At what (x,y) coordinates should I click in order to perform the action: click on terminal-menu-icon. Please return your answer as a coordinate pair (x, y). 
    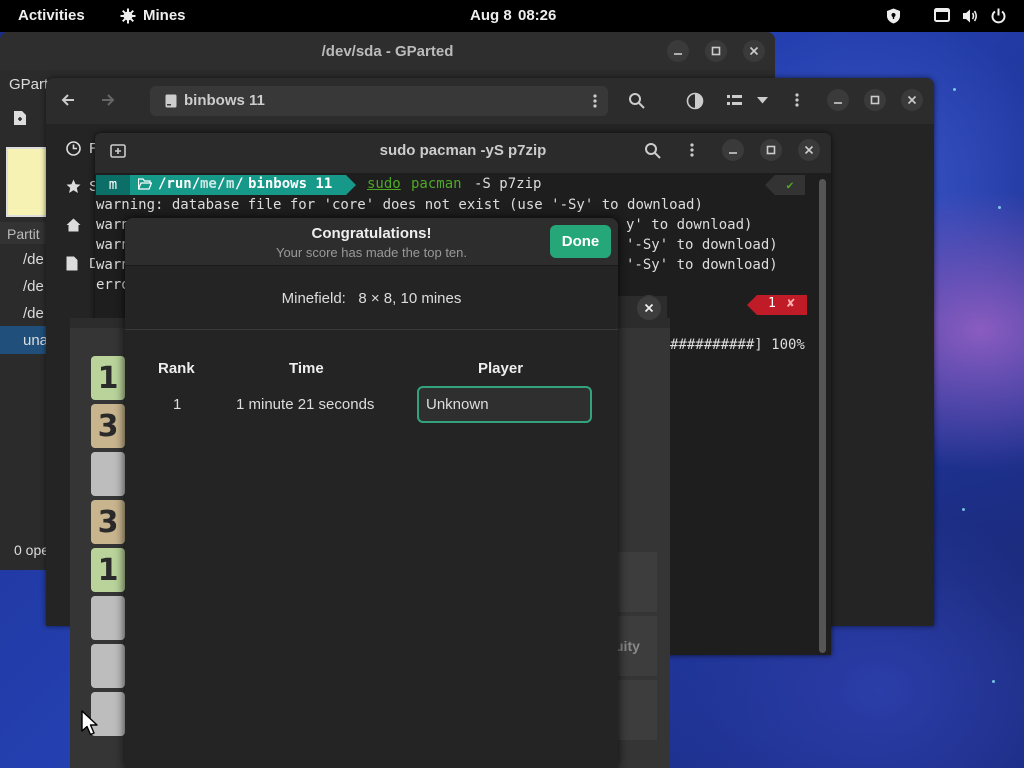
    Looking at the image, I should click on (692, 150).